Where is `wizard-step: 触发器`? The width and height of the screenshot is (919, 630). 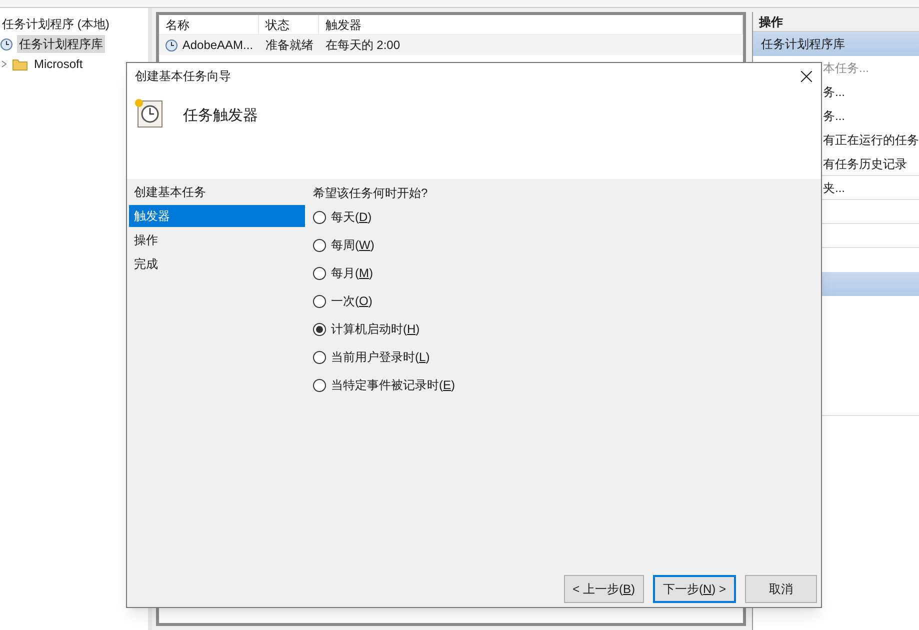
wizard-step: 触发器 is located at coordinates (217, 216).